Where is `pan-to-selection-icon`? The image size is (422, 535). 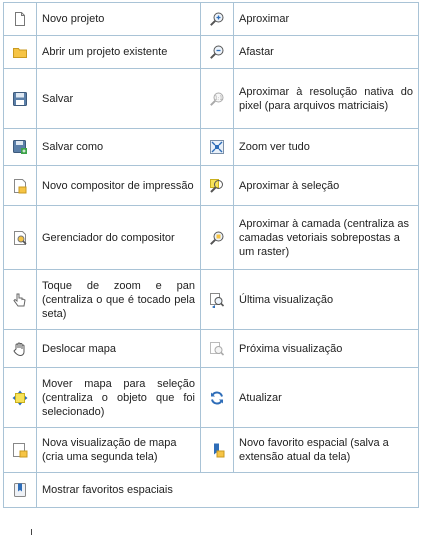
pan-to-selection-icon is located at coordinates (20, 398).